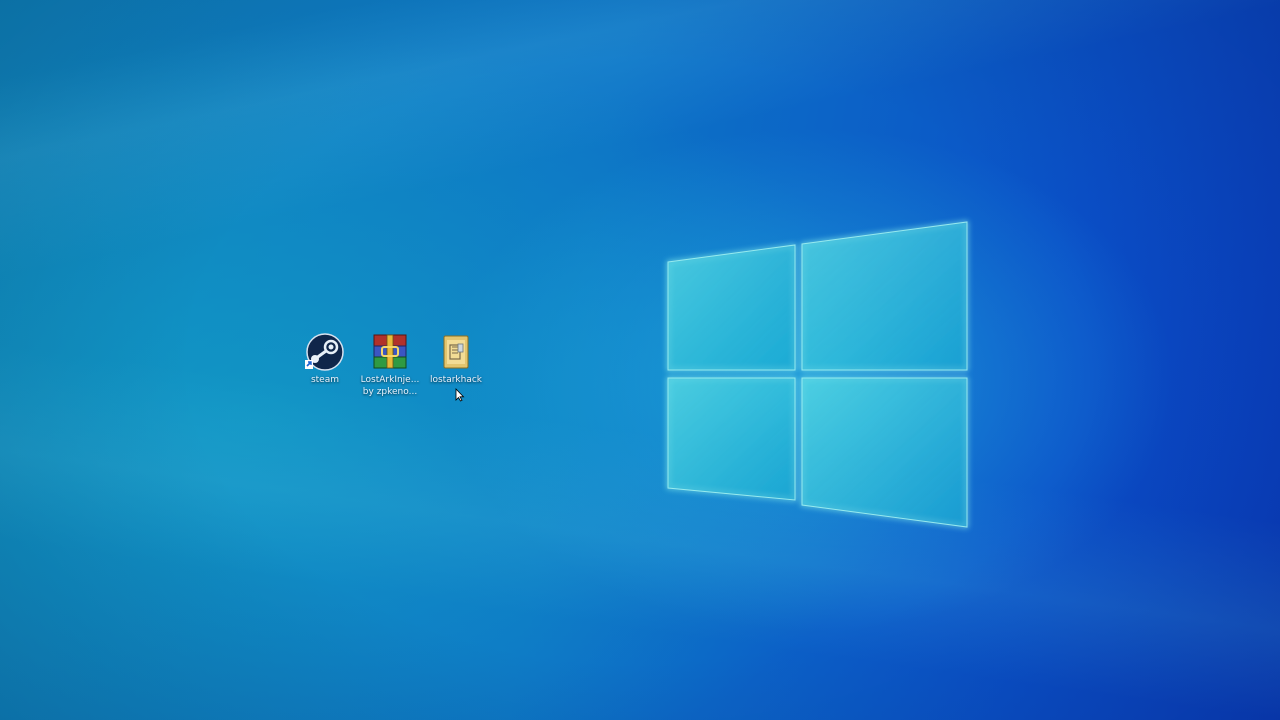  What do you see at coordinates (325, 352) in the screenshot?
I see `steam-icon` at bounding box center [325, 352].